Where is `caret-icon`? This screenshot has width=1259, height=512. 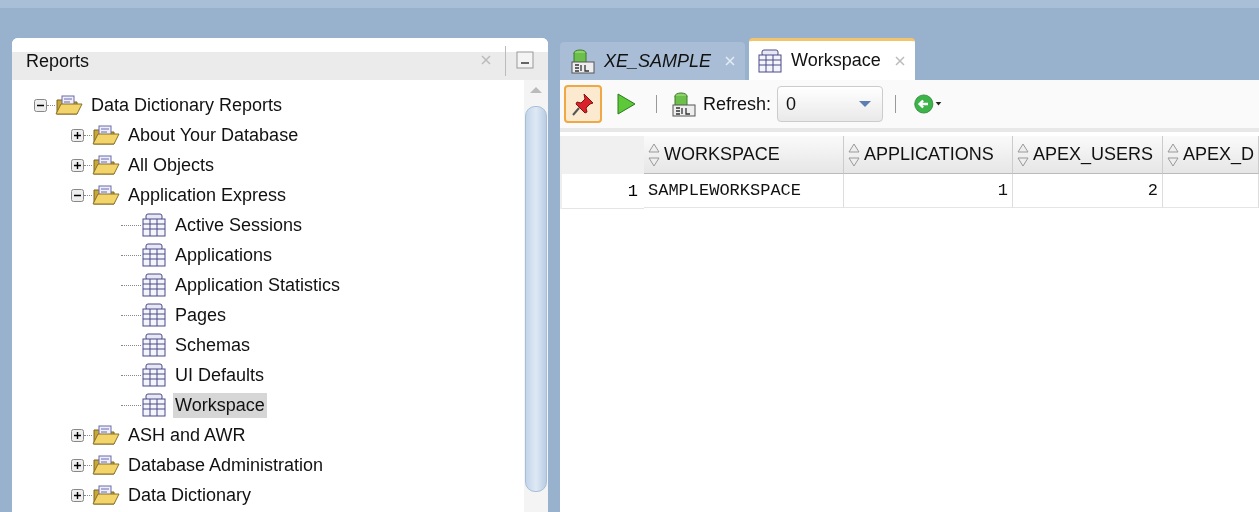 caret-icon is located at coordinates (865, 104).